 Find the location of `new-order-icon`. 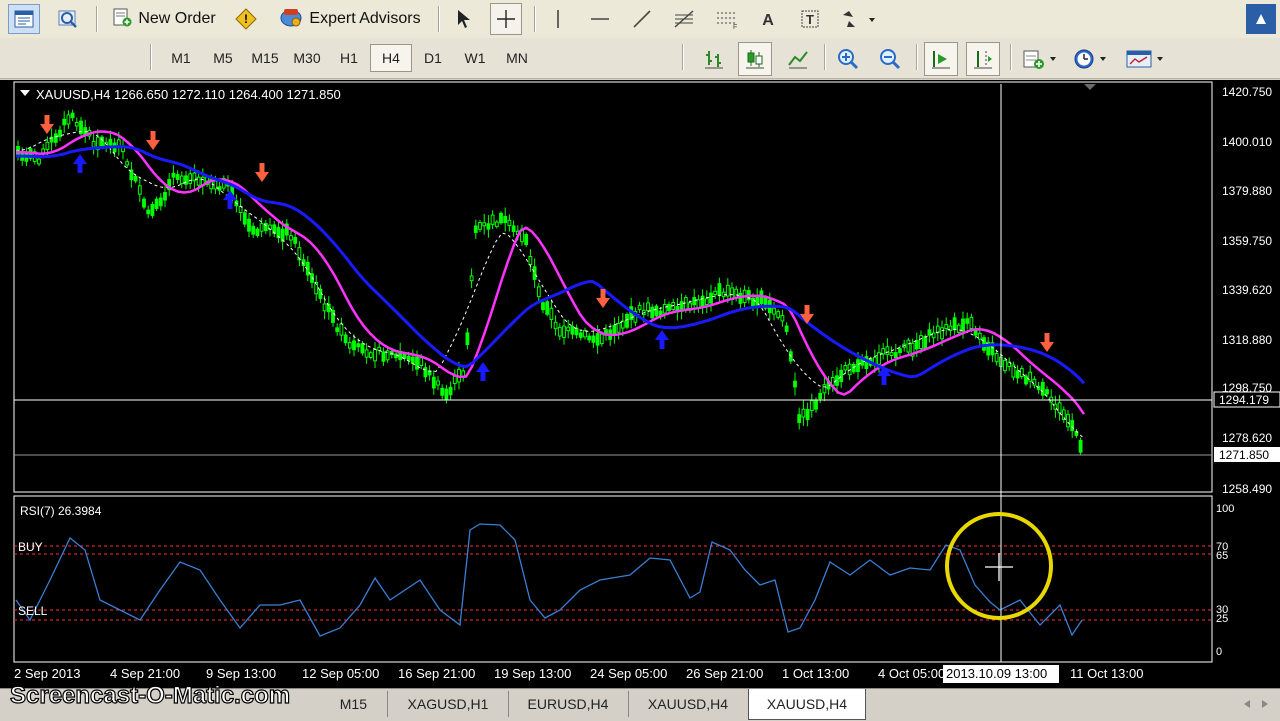

new-order-icon is located at coordinates (122, 19).